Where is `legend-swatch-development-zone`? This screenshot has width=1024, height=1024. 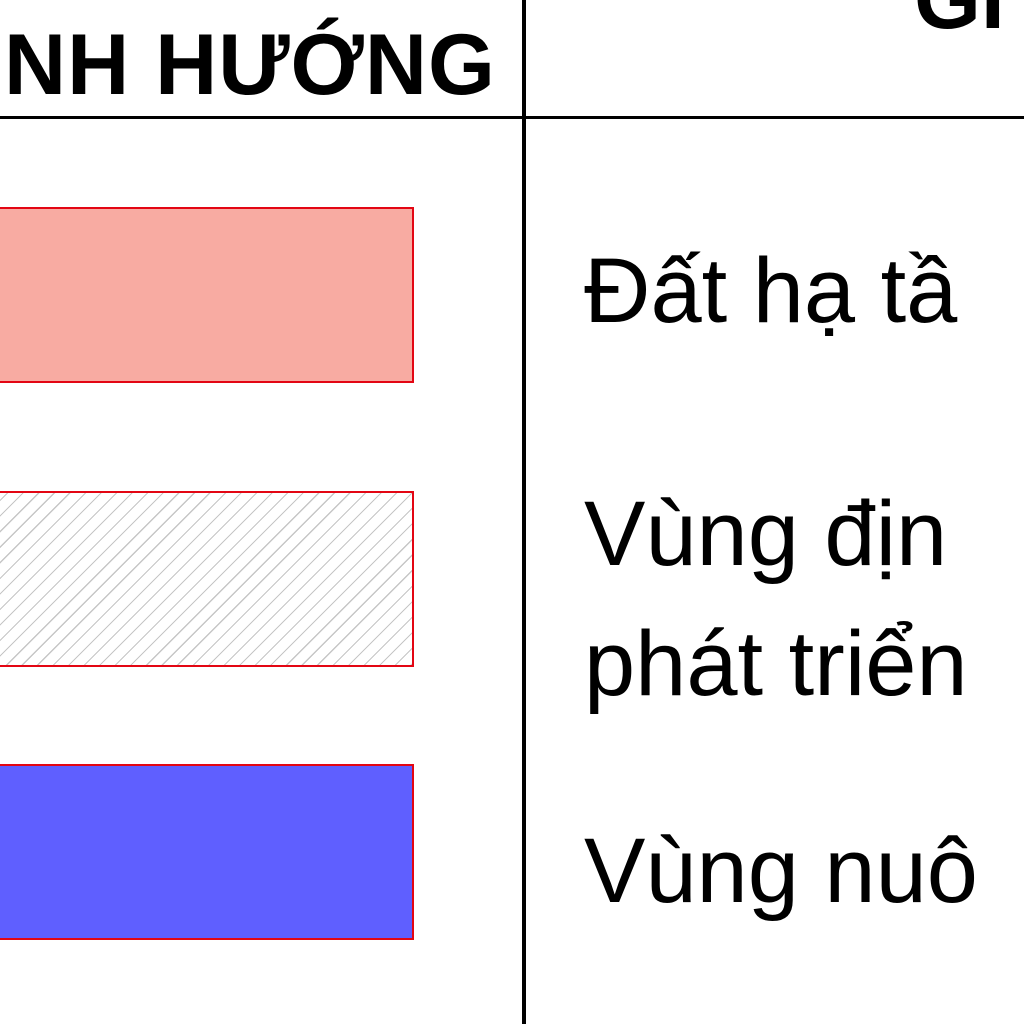
legend-swatch-development-zone is located at coordinates (207, 579).